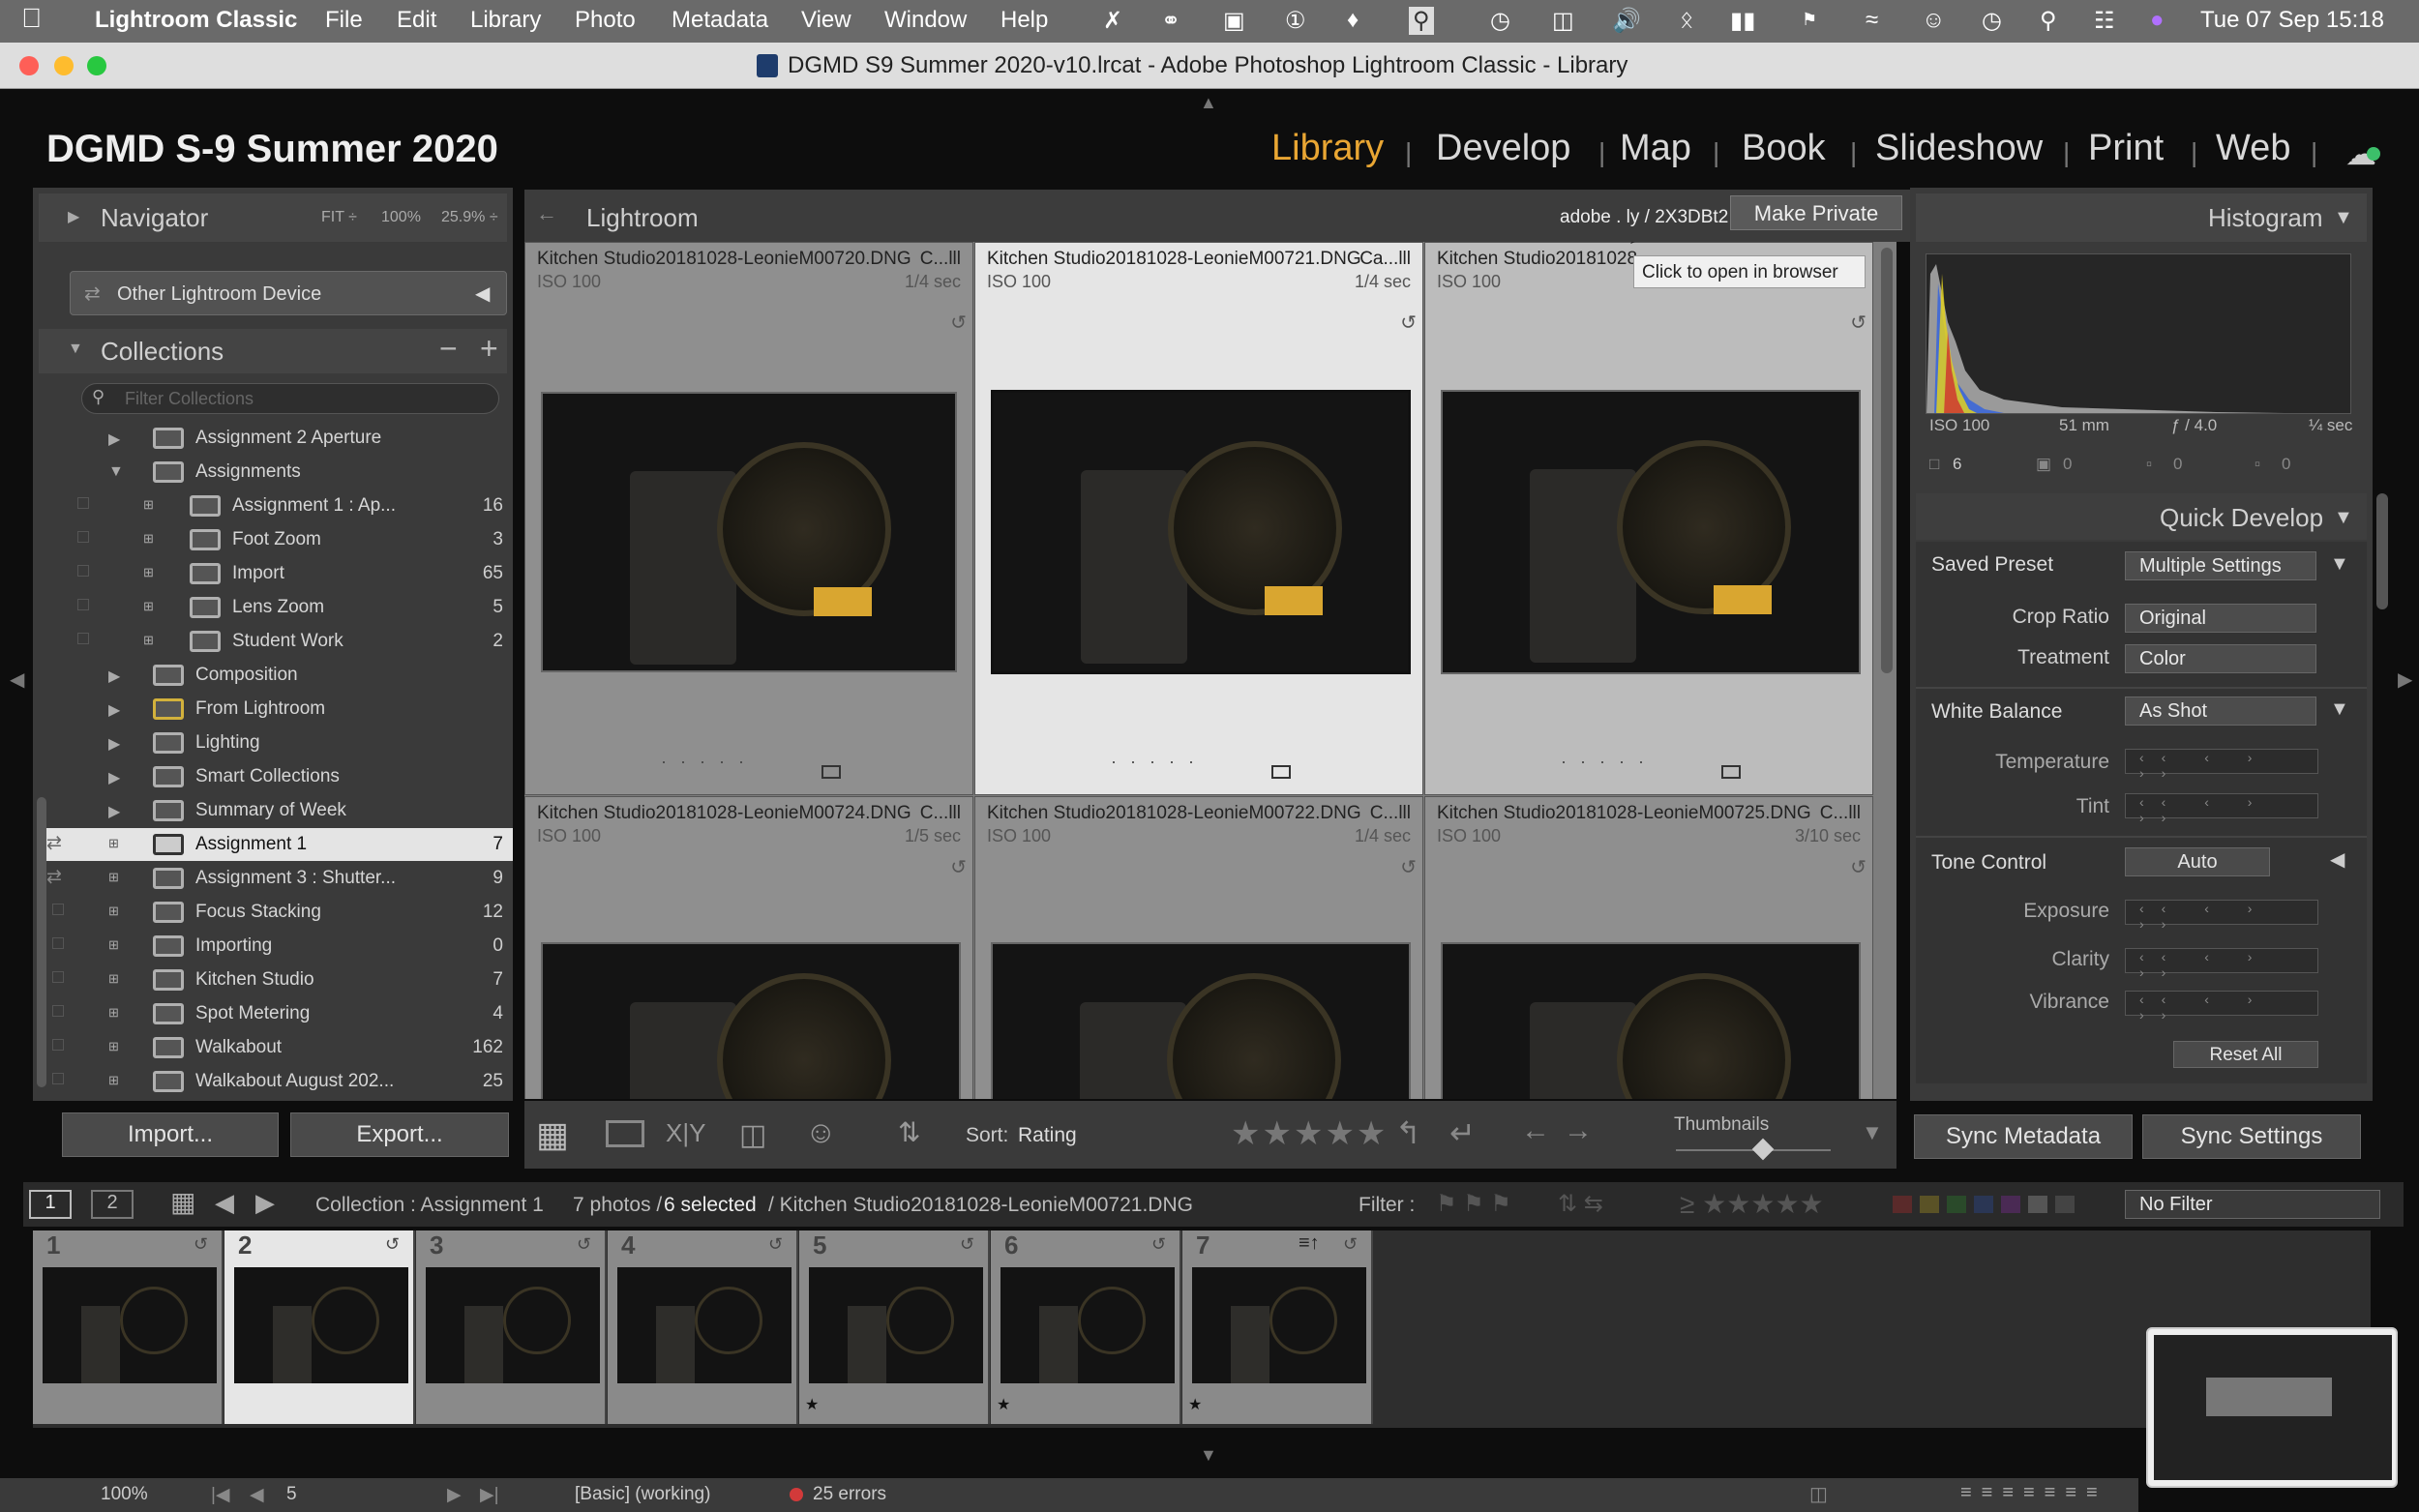 The width and height of the screenshot is (2419, 1512). Describe the element at coordinates (276, 742) in the screenshot. I see `collection-set-lighting: ▶ Lighting` at that location.